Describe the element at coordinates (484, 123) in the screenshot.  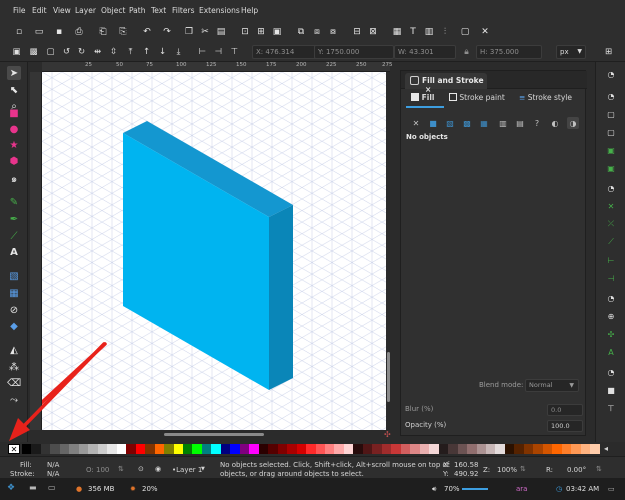
I see `mesh-gradient-icon: ▦` at that location.